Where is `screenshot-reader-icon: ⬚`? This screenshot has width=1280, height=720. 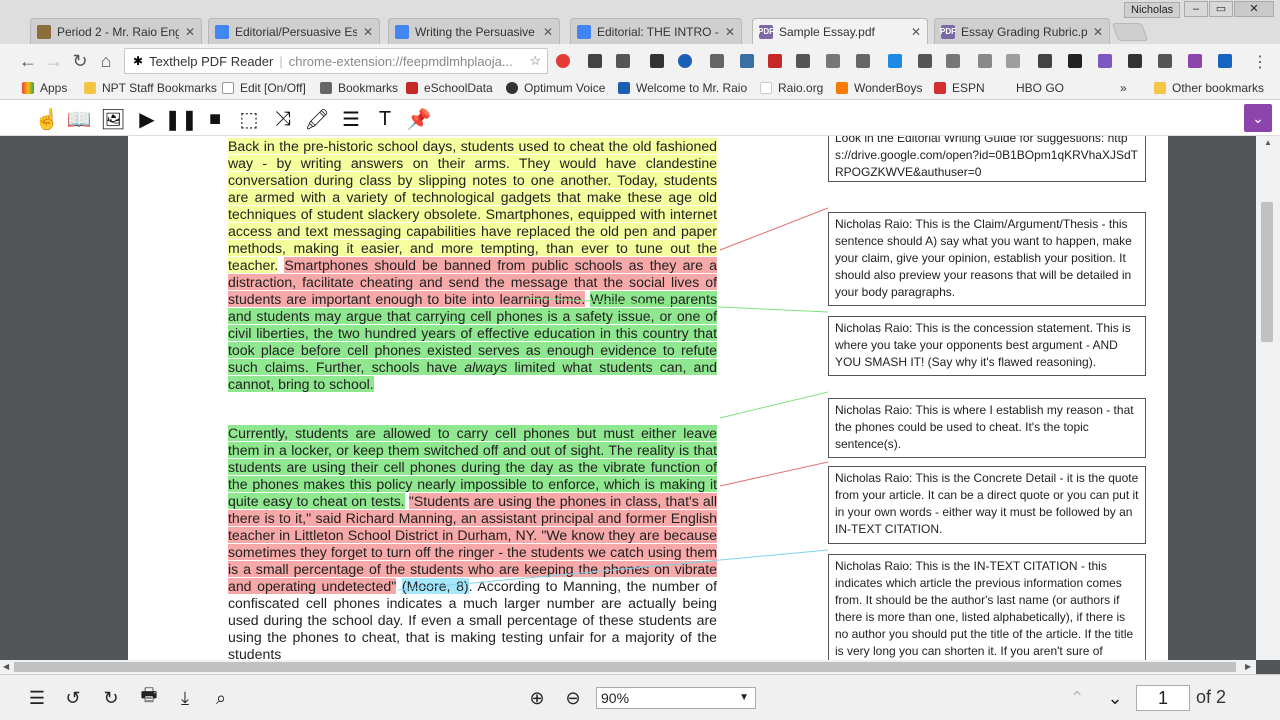
screenshot-reader-icon: ⬚ is located at coordinates (249, 119).